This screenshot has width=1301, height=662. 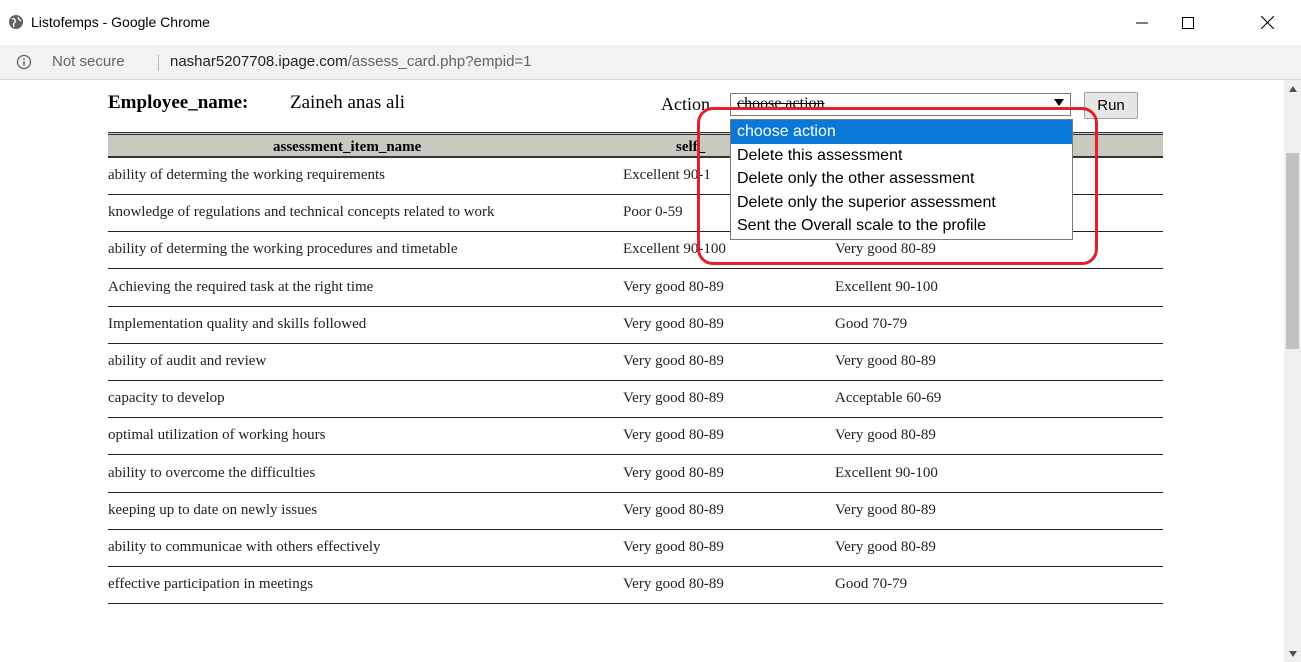 I want to click on window-title: Listofemps - Google Chrome, so click(x=120, y=22).